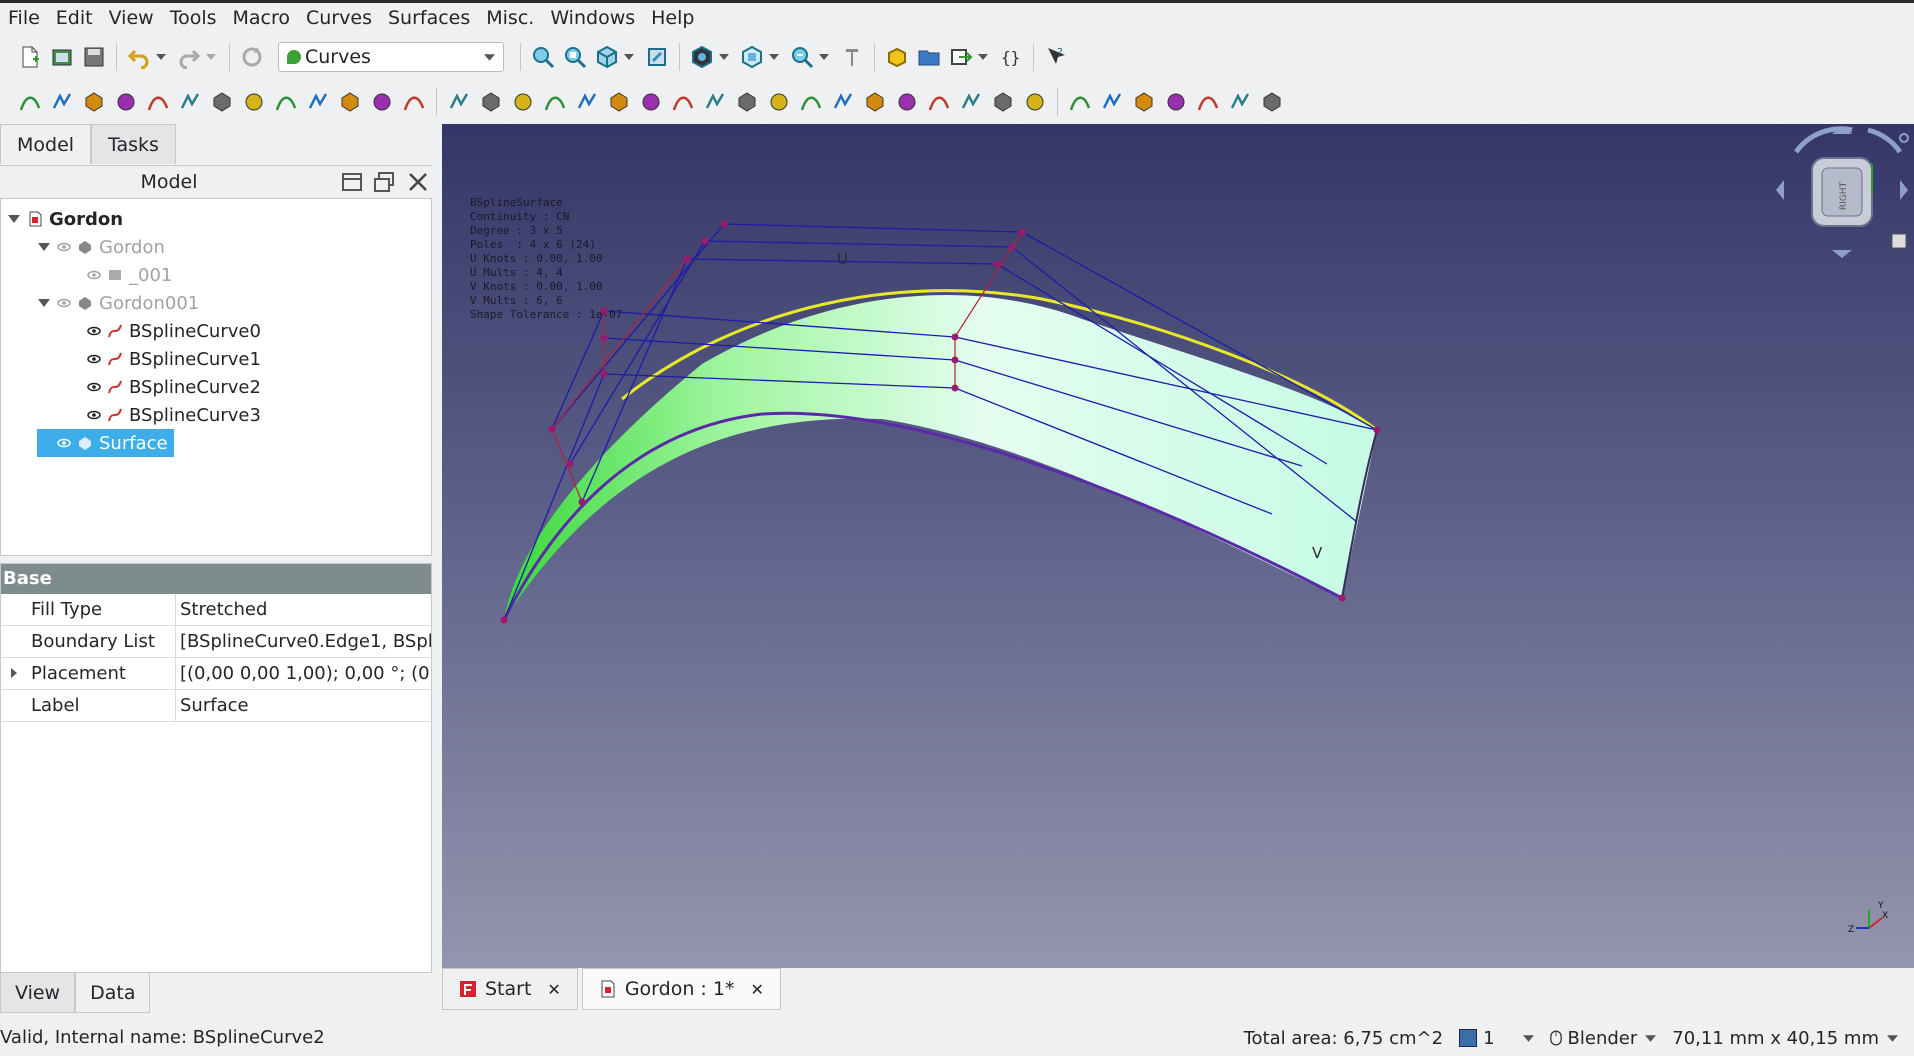  I want to click on tree-item: BSplineCurve3, so click(164, 415).